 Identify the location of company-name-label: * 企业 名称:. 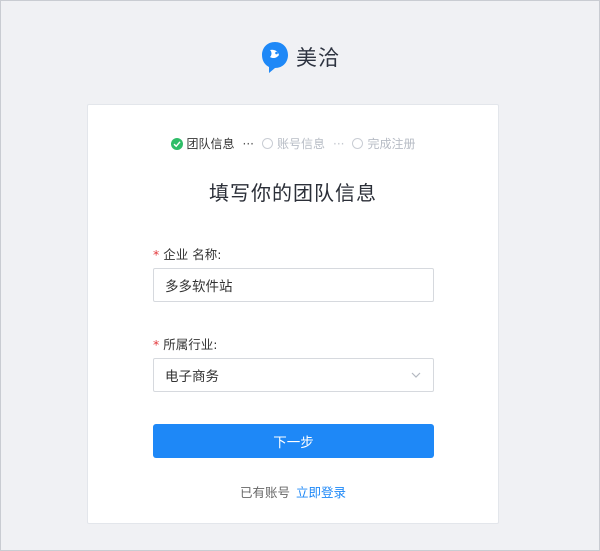
(187, 253).